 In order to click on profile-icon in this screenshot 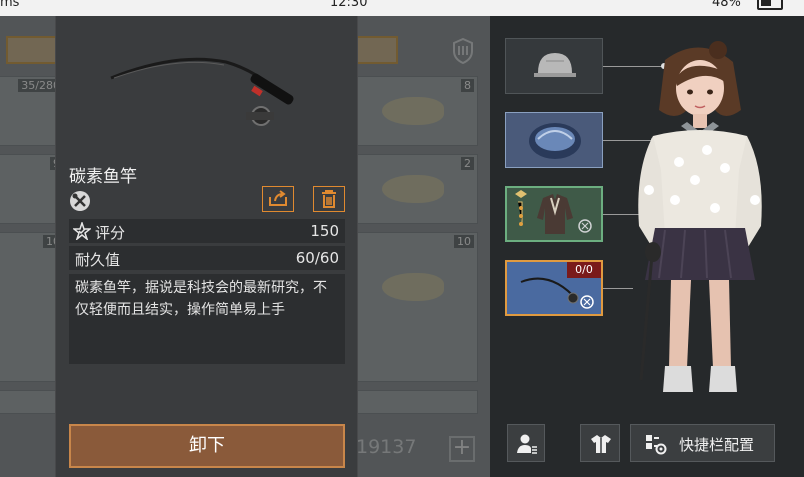, I will do `click(527, 444)`.